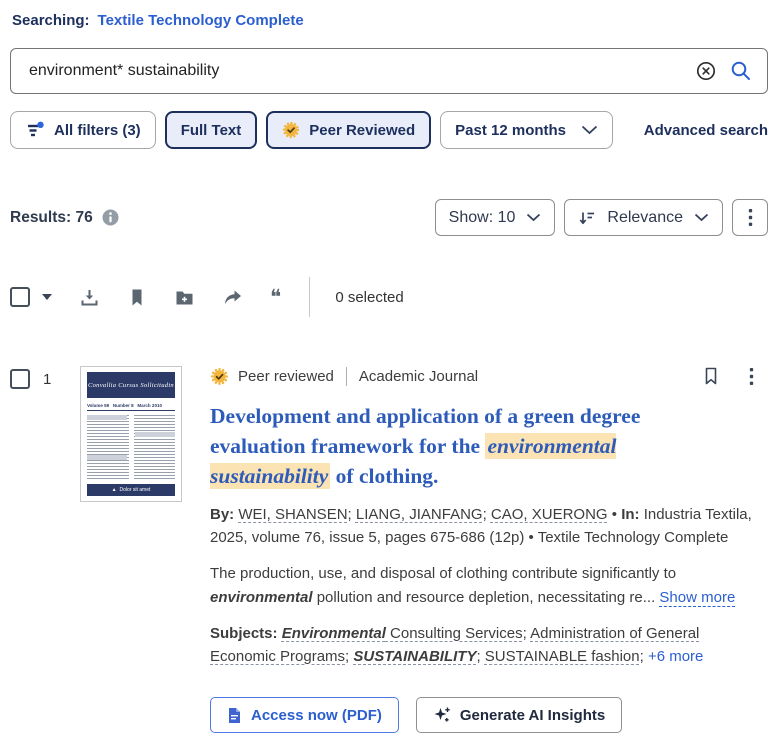 This screenshot has height=733, width=780. What do you see at coordinates (414, 656) in the screenshot?
I see `subject-link: SUSTAINABILITY` at bounding box center [414, 656].